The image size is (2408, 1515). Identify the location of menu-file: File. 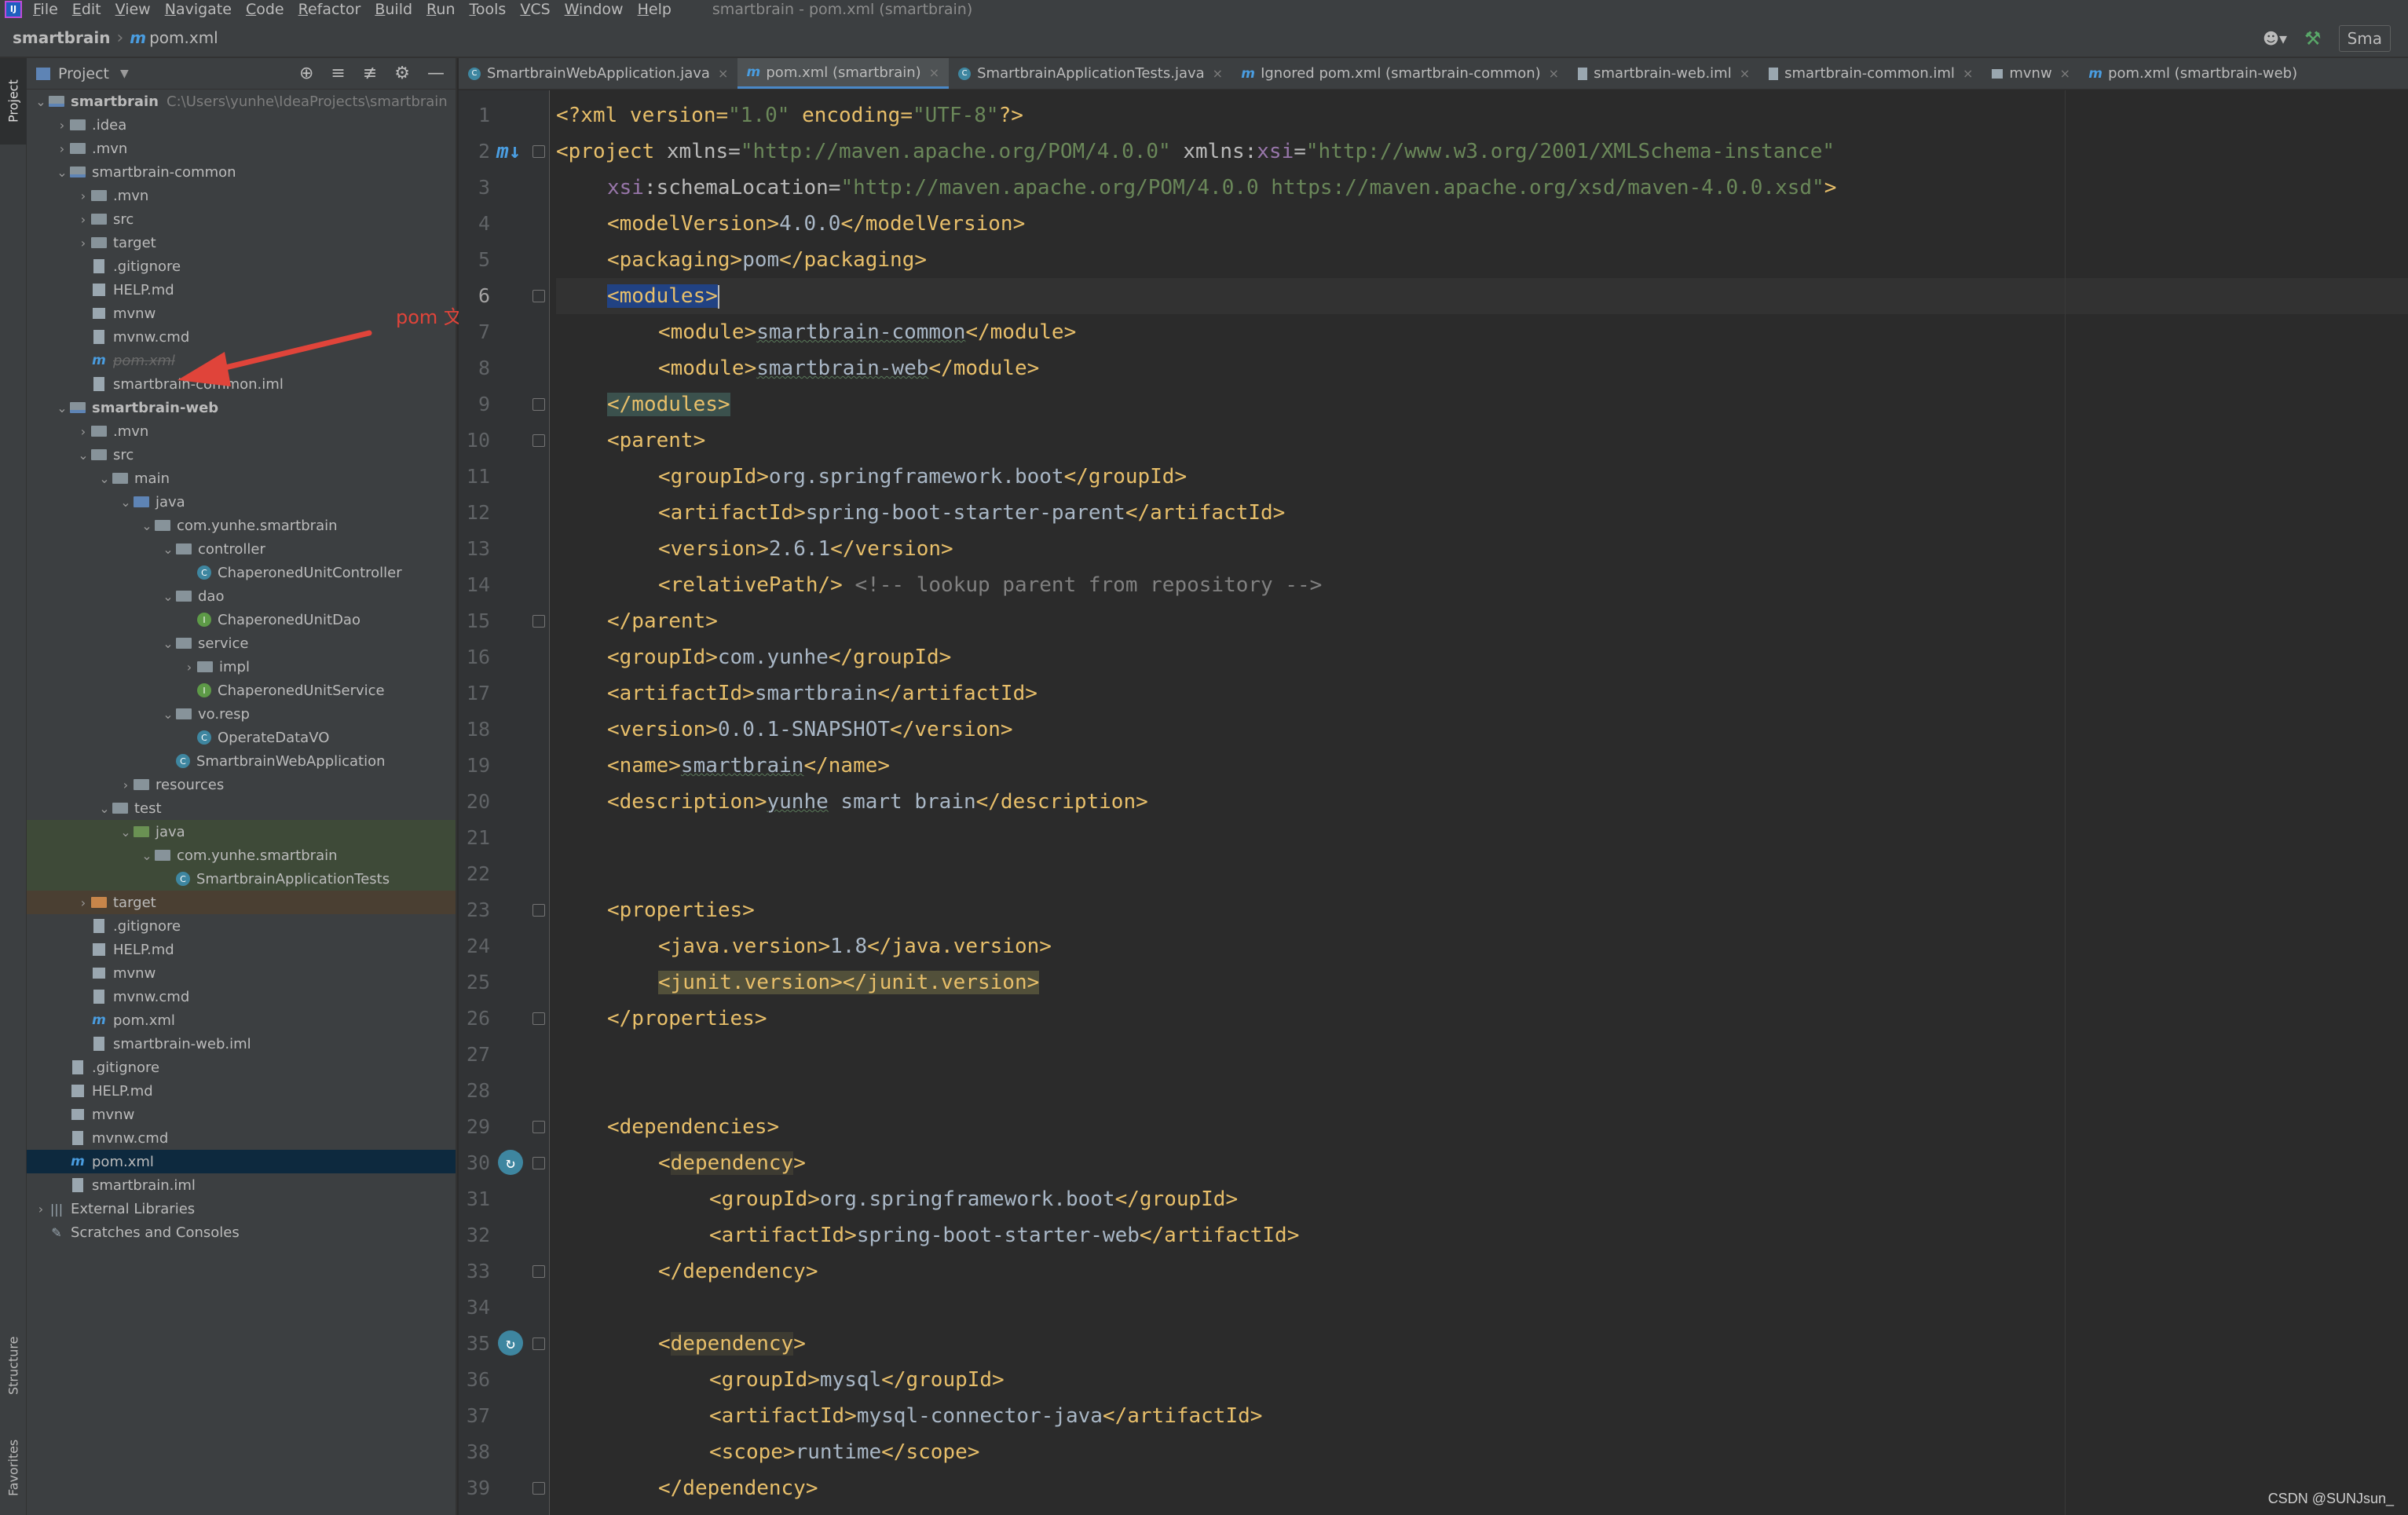
(45, 9).